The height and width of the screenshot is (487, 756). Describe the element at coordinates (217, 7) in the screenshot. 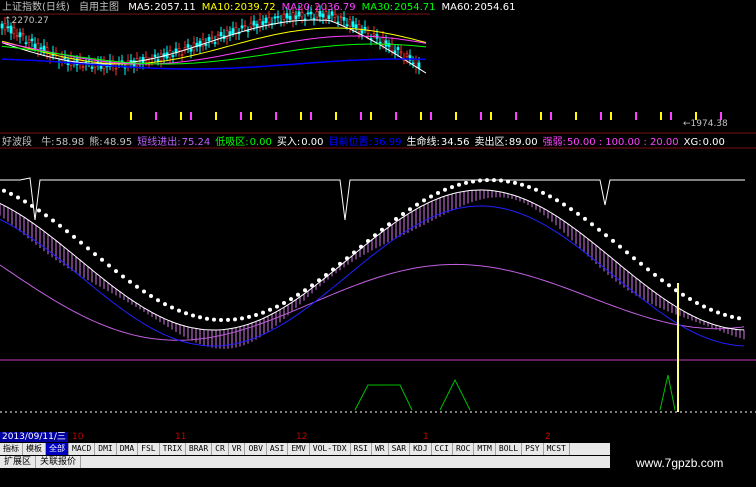

I see `ma-label: MA10:` at that location.